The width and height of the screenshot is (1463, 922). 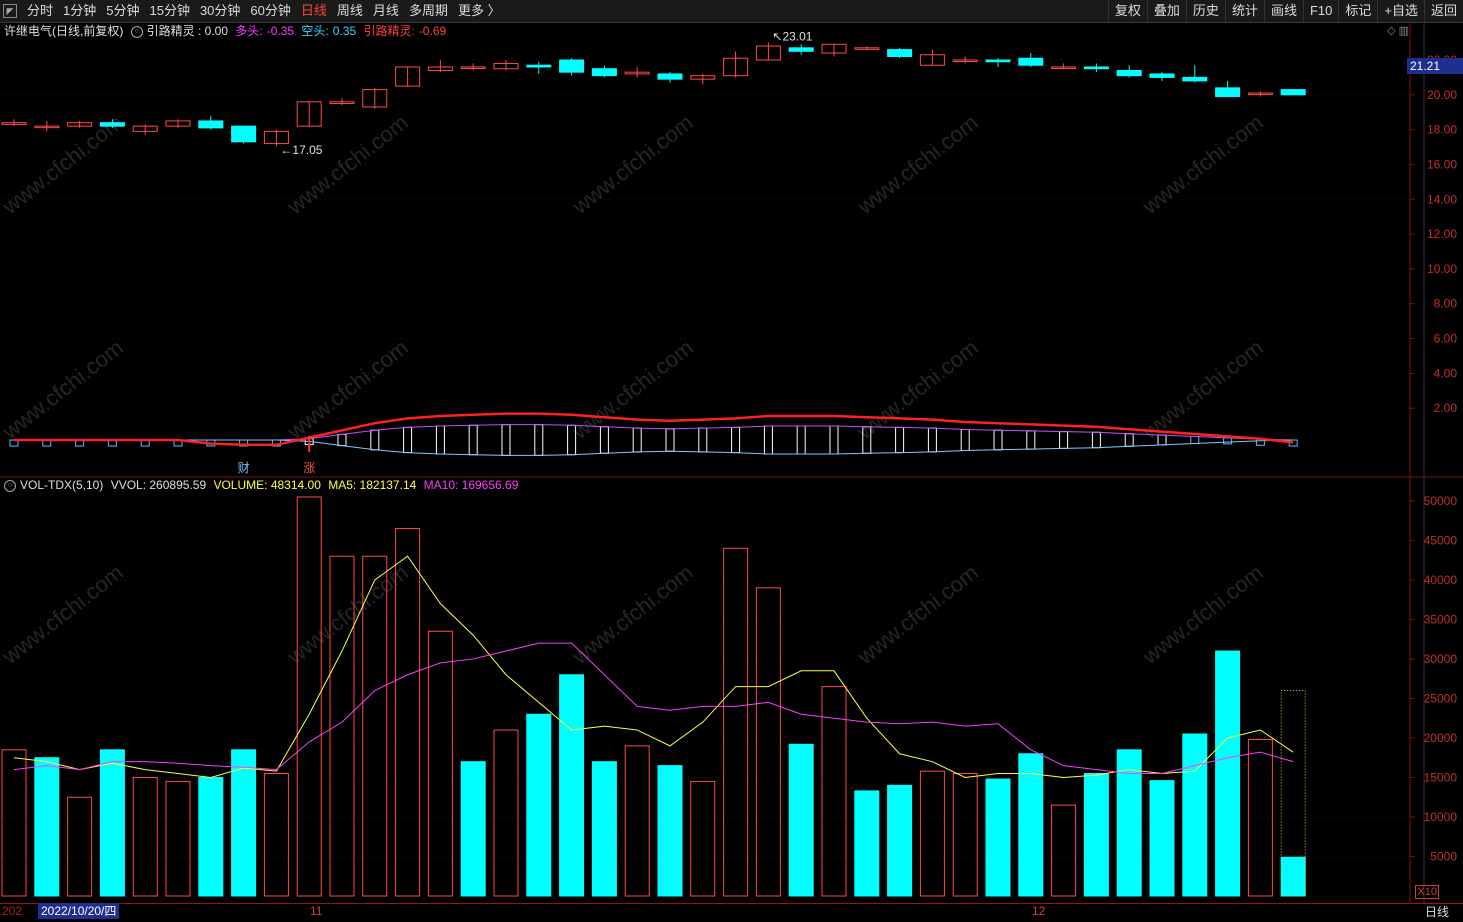 What do you see at coordinates (1441, 659) in the screenshot?
I see `volume-tick-label: 30000` at bounding box center [1441, 659].